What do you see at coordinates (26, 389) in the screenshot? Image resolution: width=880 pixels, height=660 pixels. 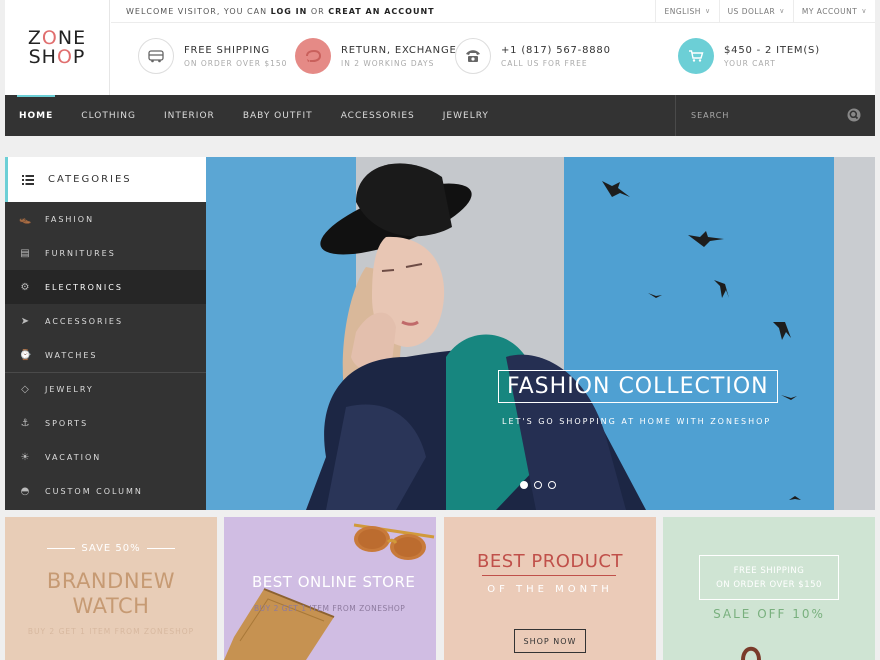 I see `diamond-icon: ◇` at bounding box center [26, 389].